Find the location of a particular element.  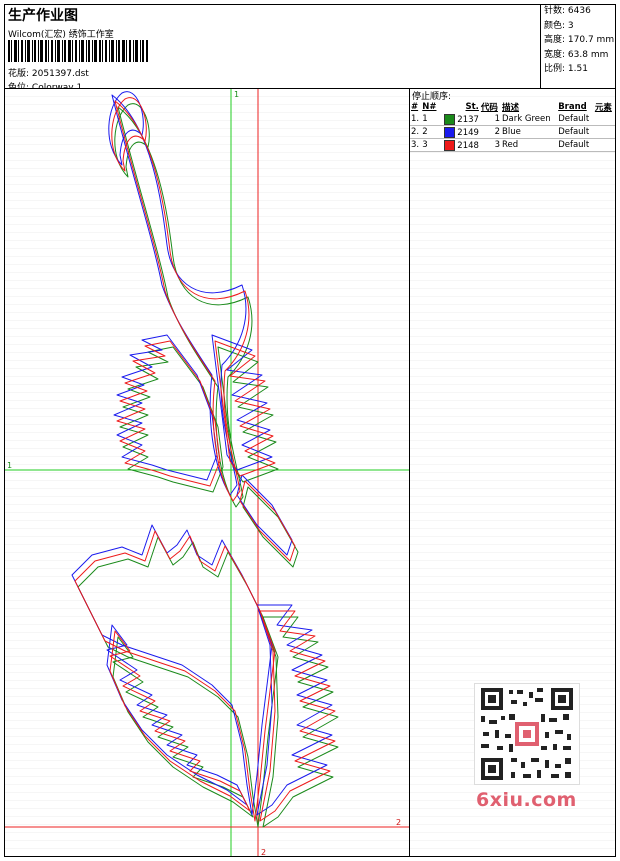

col-st: St. is located at coordinates (472, 107).